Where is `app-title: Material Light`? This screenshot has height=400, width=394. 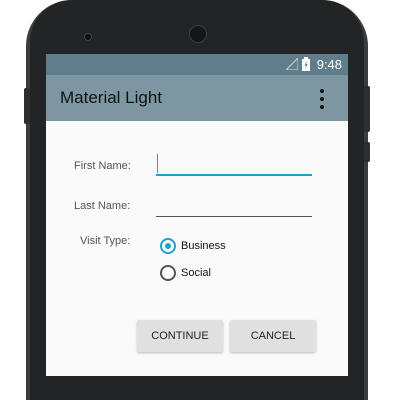 app-title: Material Light is located at coordinates (111, 97).